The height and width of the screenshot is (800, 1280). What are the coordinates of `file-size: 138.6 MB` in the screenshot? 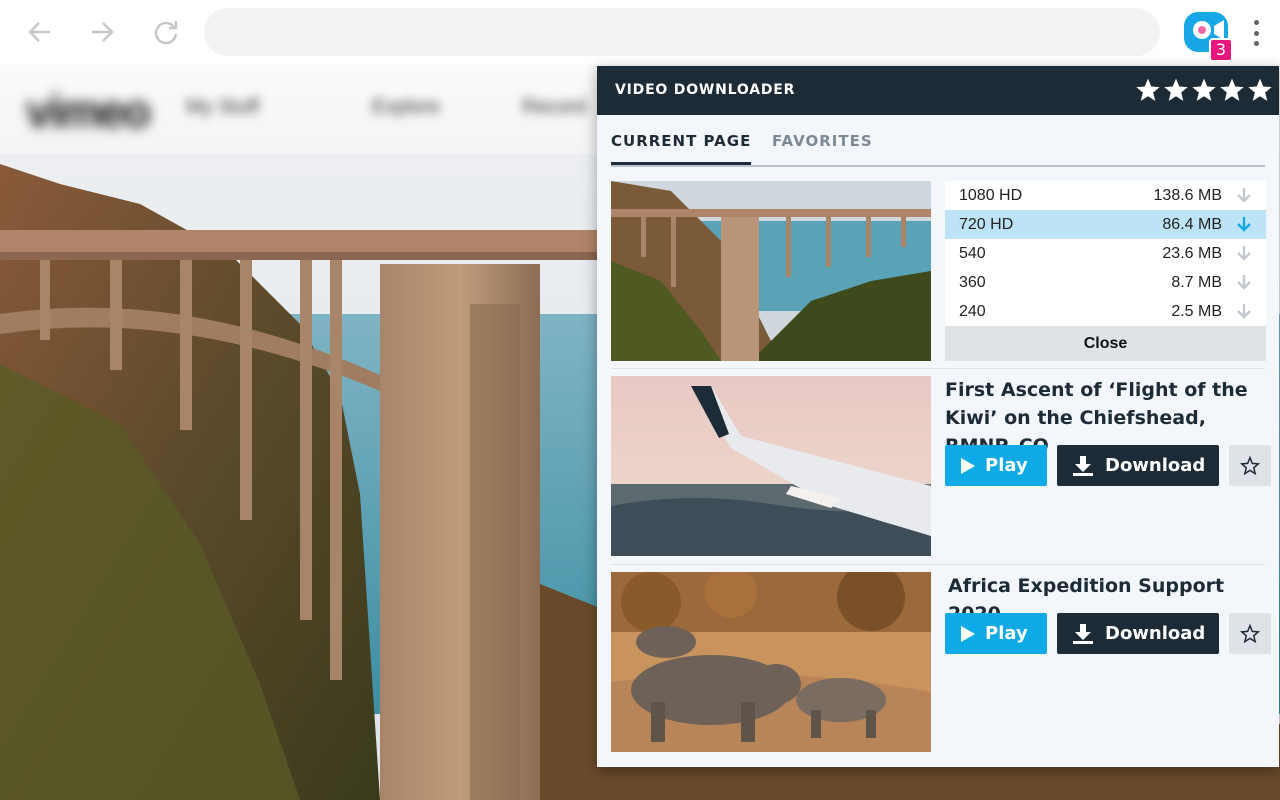 It's located at (1187, 195).